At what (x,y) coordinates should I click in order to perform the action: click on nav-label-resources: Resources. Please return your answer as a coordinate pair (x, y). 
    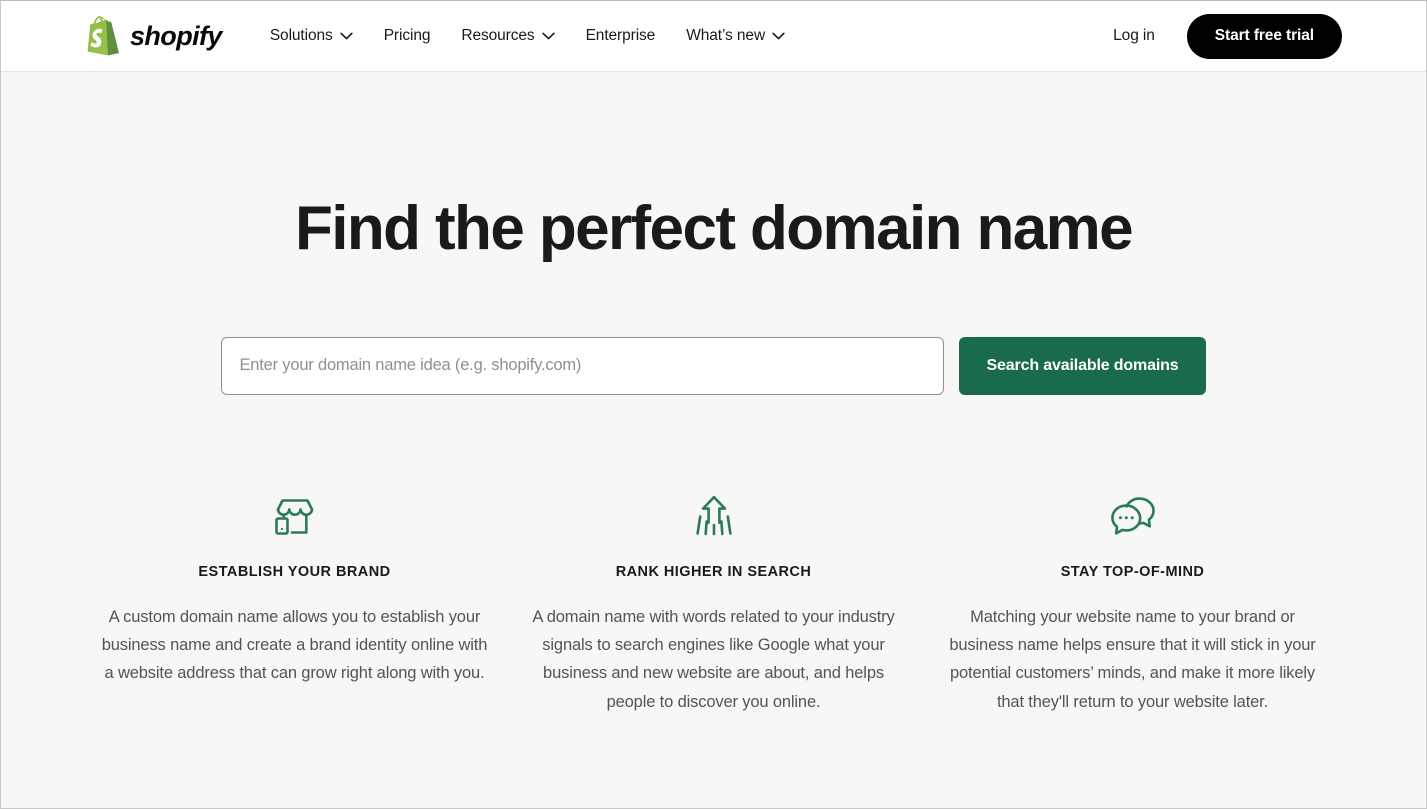
    Looking at the image, I should click on (498, 35).